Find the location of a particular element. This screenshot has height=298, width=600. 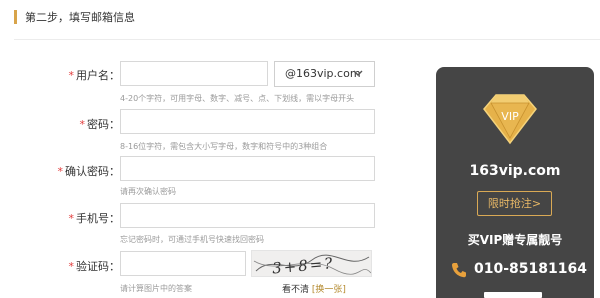

captcha-text: 3+8=? is located at coordinates (303, 265).